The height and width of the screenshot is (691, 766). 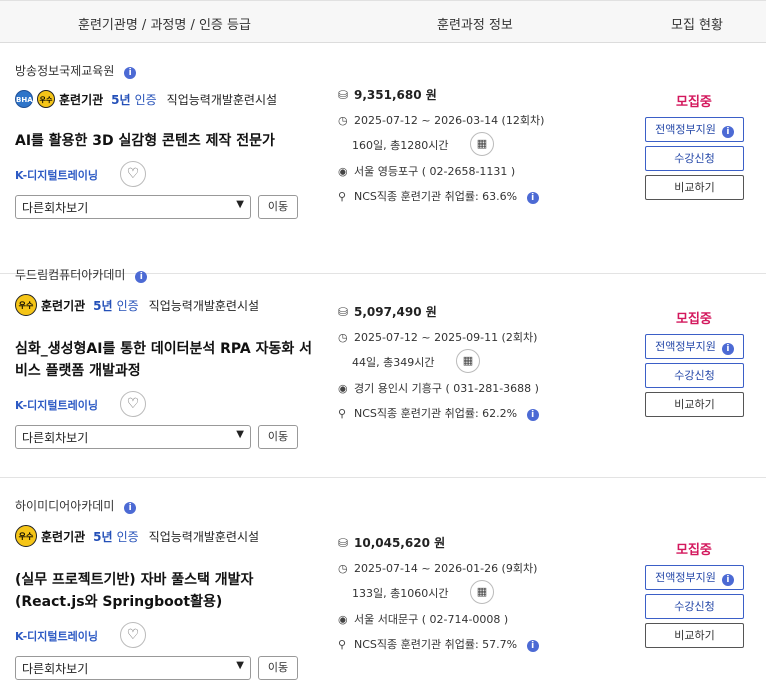 What do you see at coordinates (438, 644) in the screenshot?
I see `ncs-employment-rate: ⚲ NCS직종 훈련기관 취업률: 57.7% i` at bounding box center [438, 644].